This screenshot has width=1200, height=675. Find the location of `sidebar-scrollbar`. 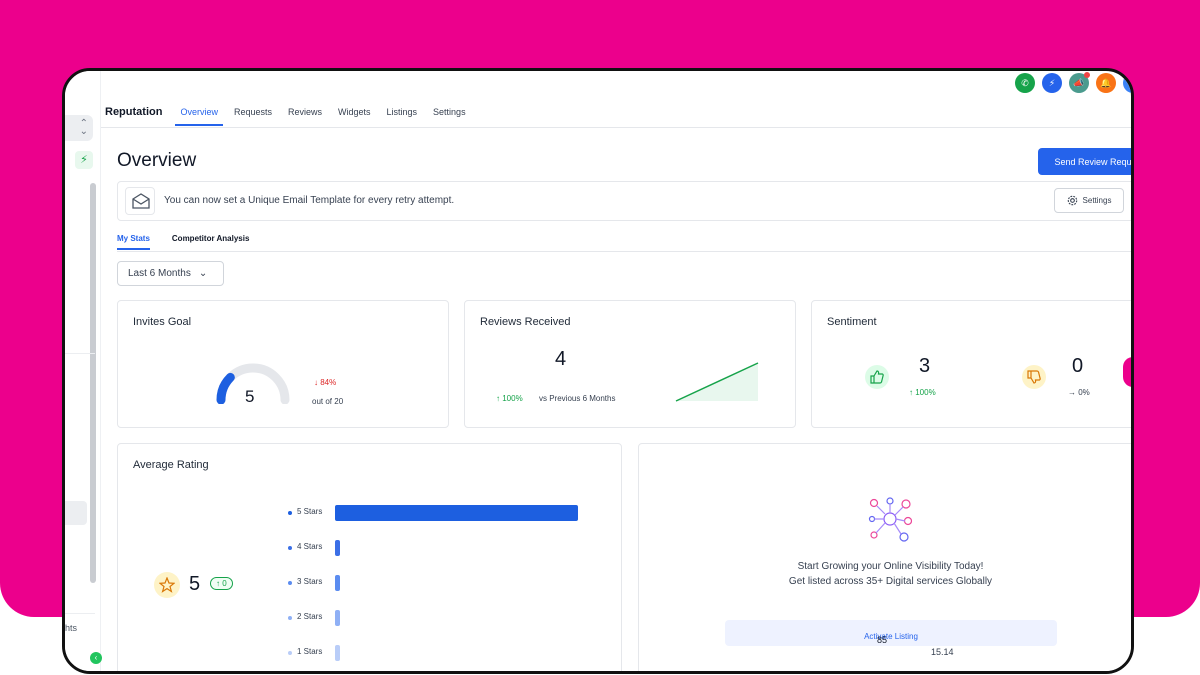

sidebar-scrollbar is located at coordinates (93, 383).